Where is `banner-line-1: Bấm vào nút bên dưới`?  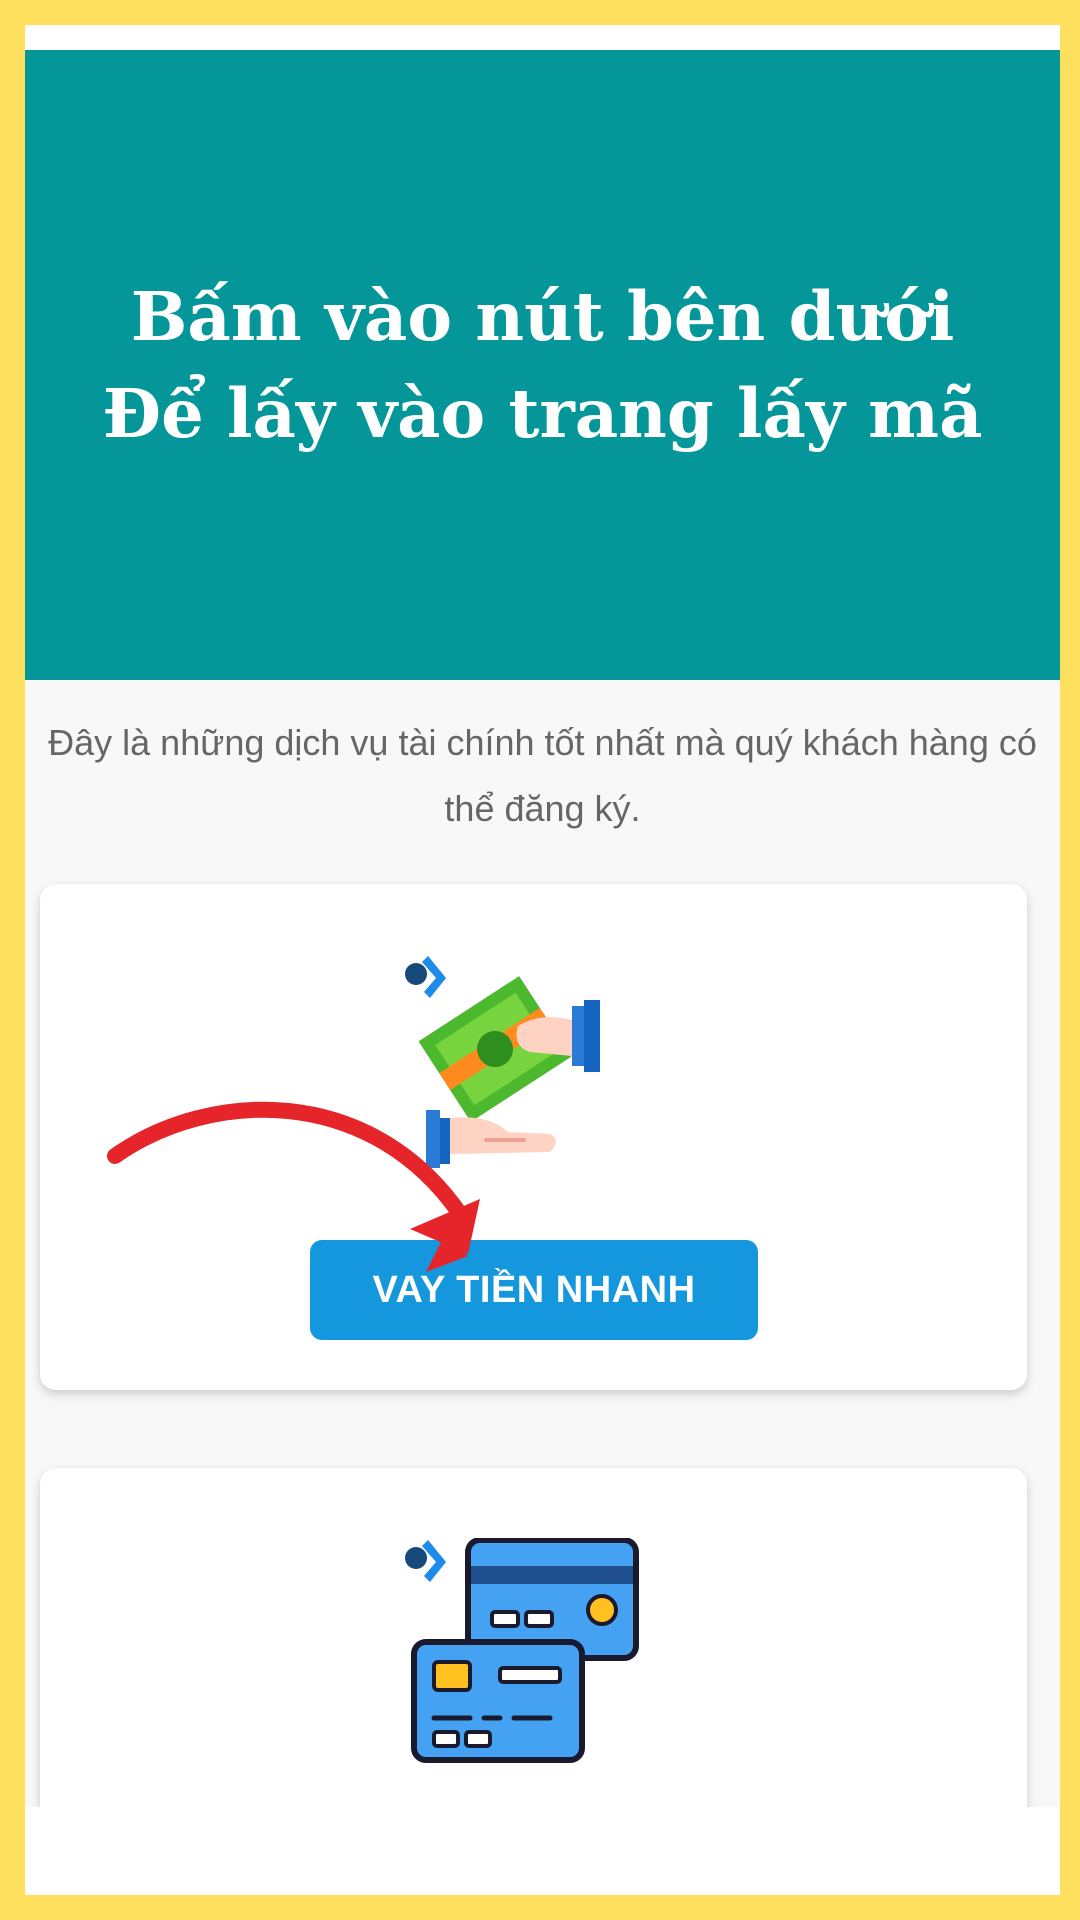
banner-line-1: Bấm vào nút bên dưới is located at coordinates (542, 316).